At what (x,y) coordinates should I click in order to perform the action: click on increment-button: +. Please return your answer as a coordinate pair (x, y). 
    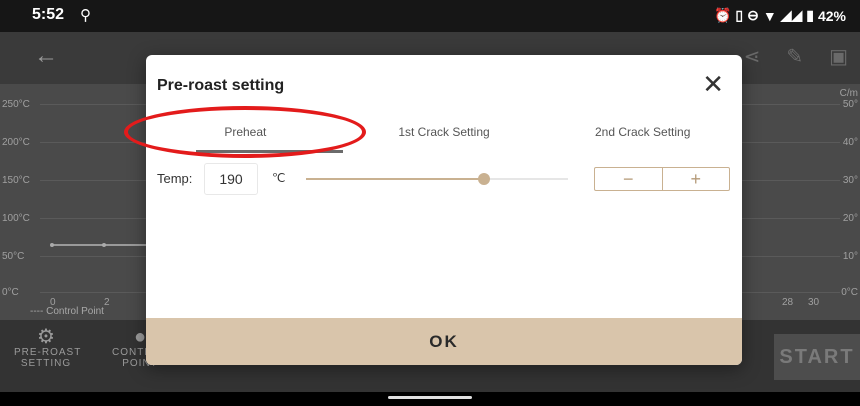
    Looking at the image, I should click on (696, 179).